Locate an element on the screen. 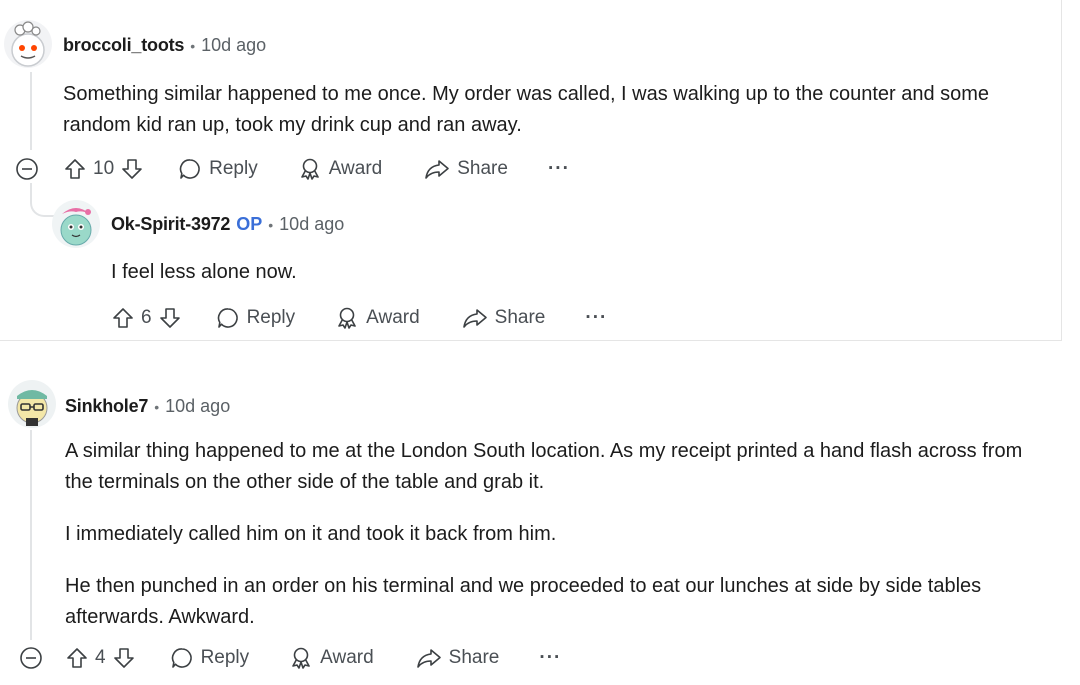  comment-text-line: afterwards. Awkward. is located at coordinates (160, 617).